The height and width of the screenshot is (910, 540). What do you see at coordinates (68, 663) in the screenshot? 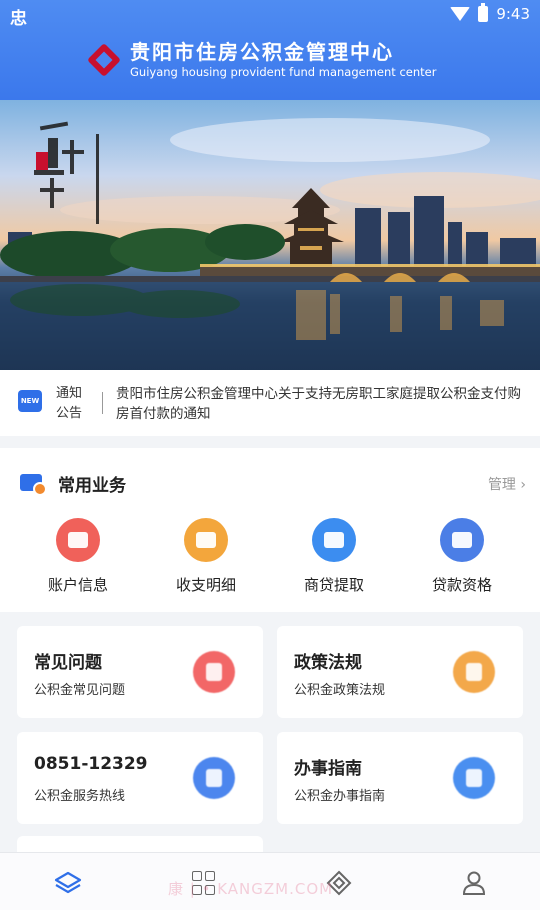
I see `card-title: 常见问题` at bounding box center [68, 663].